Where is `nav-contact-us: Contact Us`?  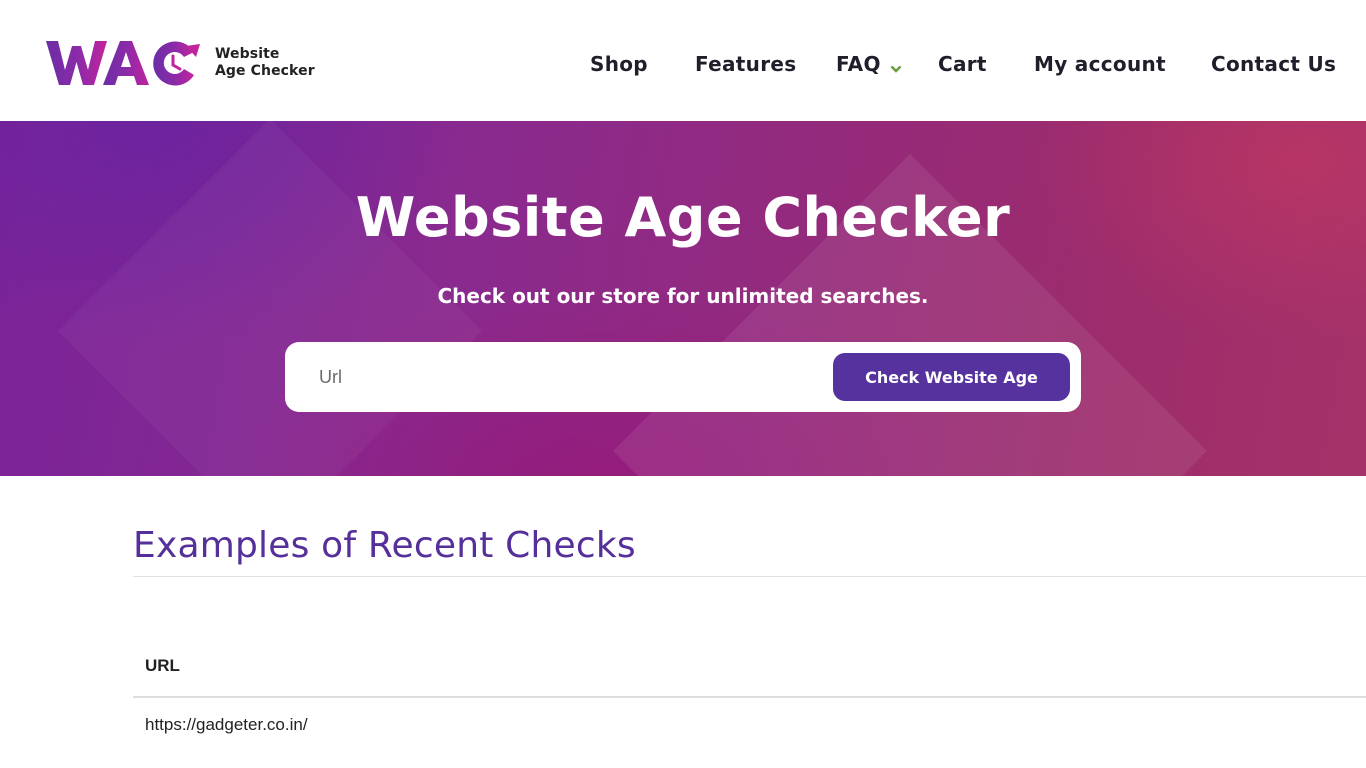
nav-contact-us: Contact Us is located at coordinates (1273, 64).